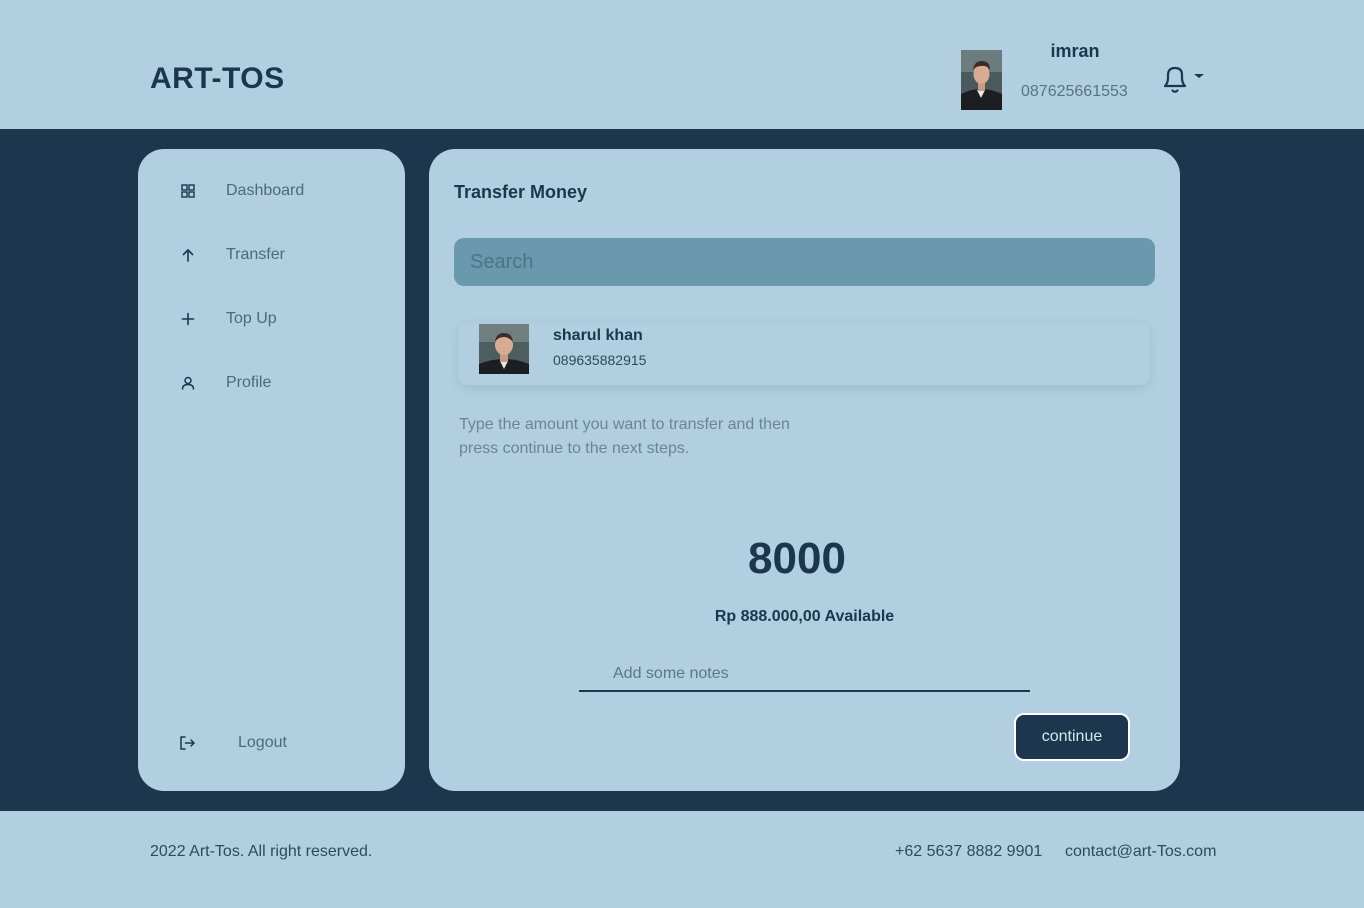 Image resolution: width=1364 pixels, height=908 pixels. What do you see at coordinates (1072, 737) in the screenshot?
I see `continue-button: continue` at bounding box center [1072, 737].